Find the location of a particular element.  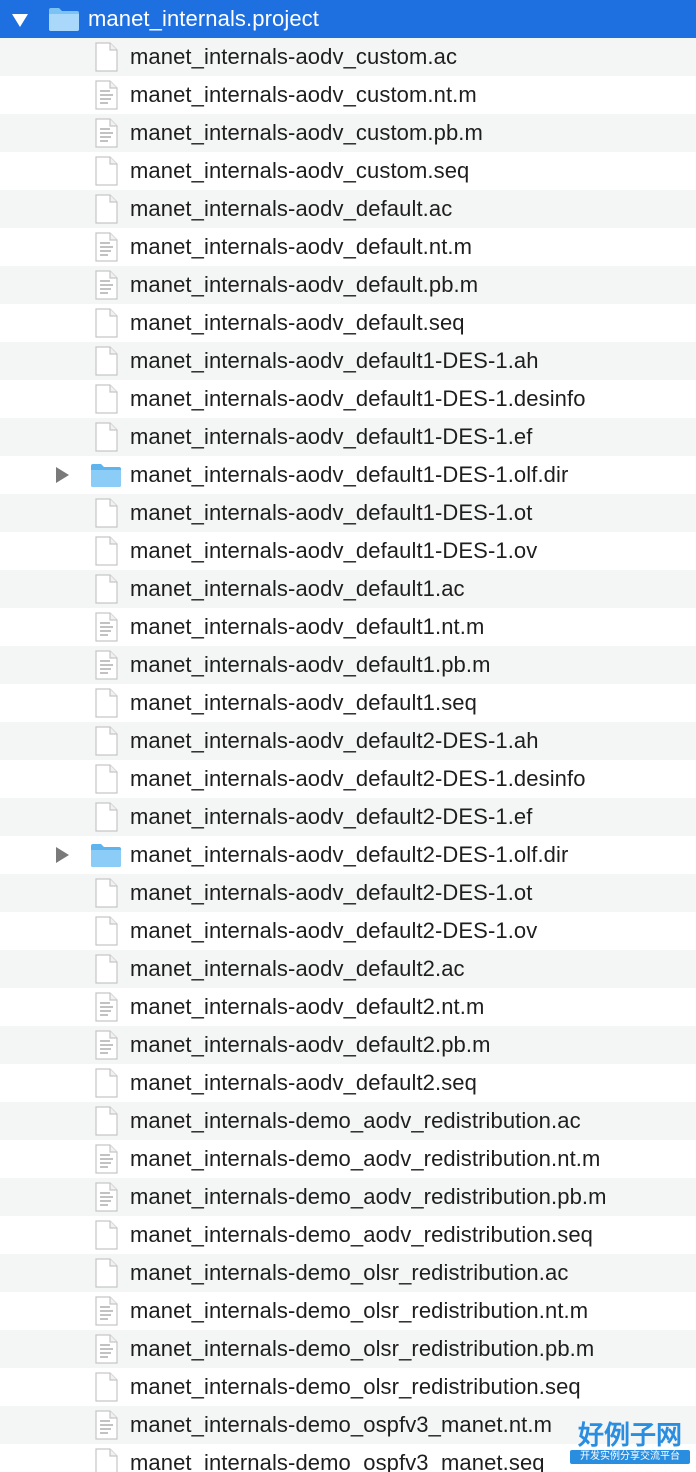

tree-file-row: manet_internals-aodv_default2-DES-1.ov is located at coordinates (348, 931).